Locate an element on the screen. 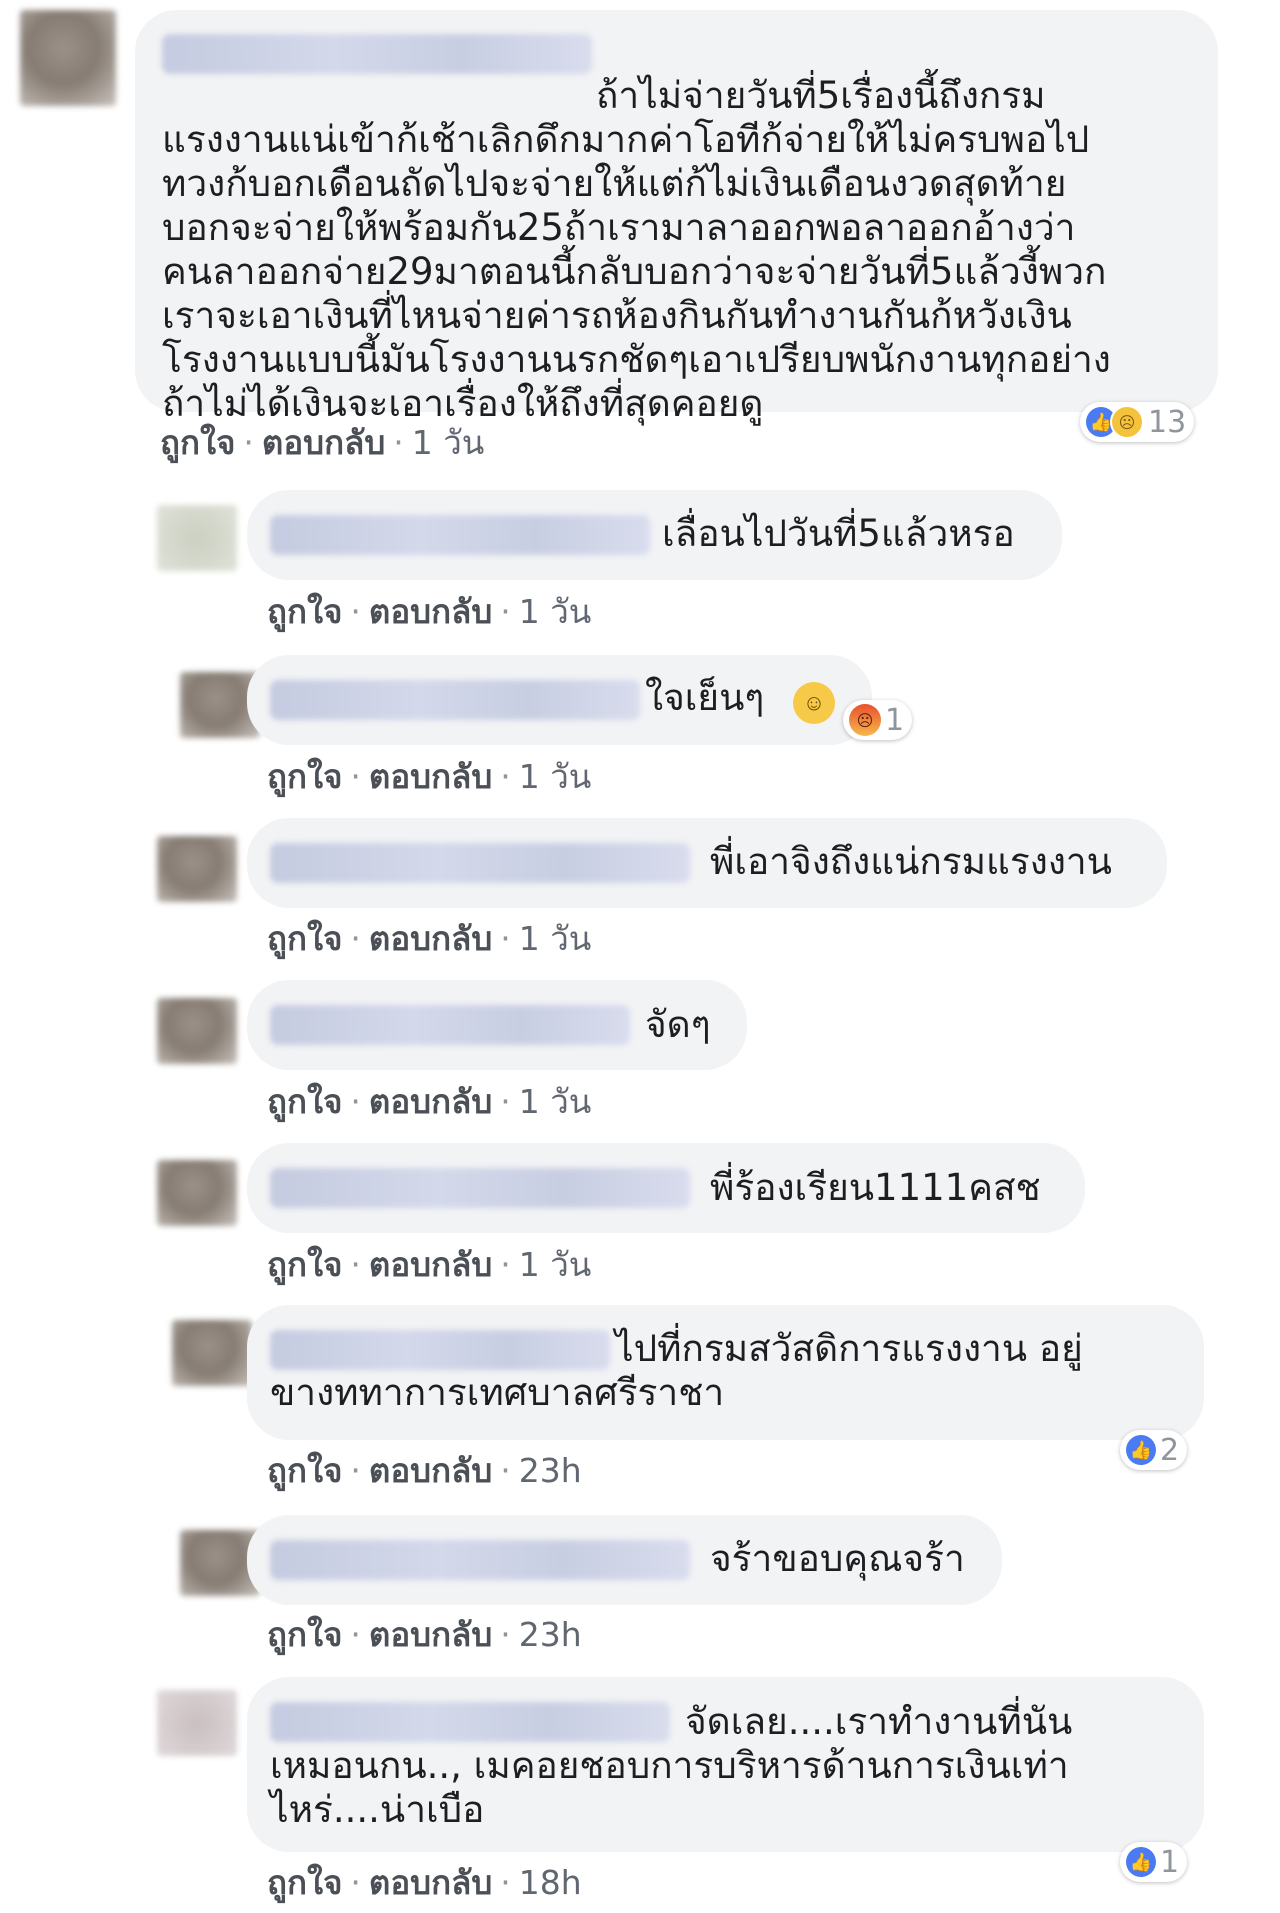 This screenshot has height=1913, width=1280. reaction-summary: ☹ 1 is located at coordinates (878, 720).